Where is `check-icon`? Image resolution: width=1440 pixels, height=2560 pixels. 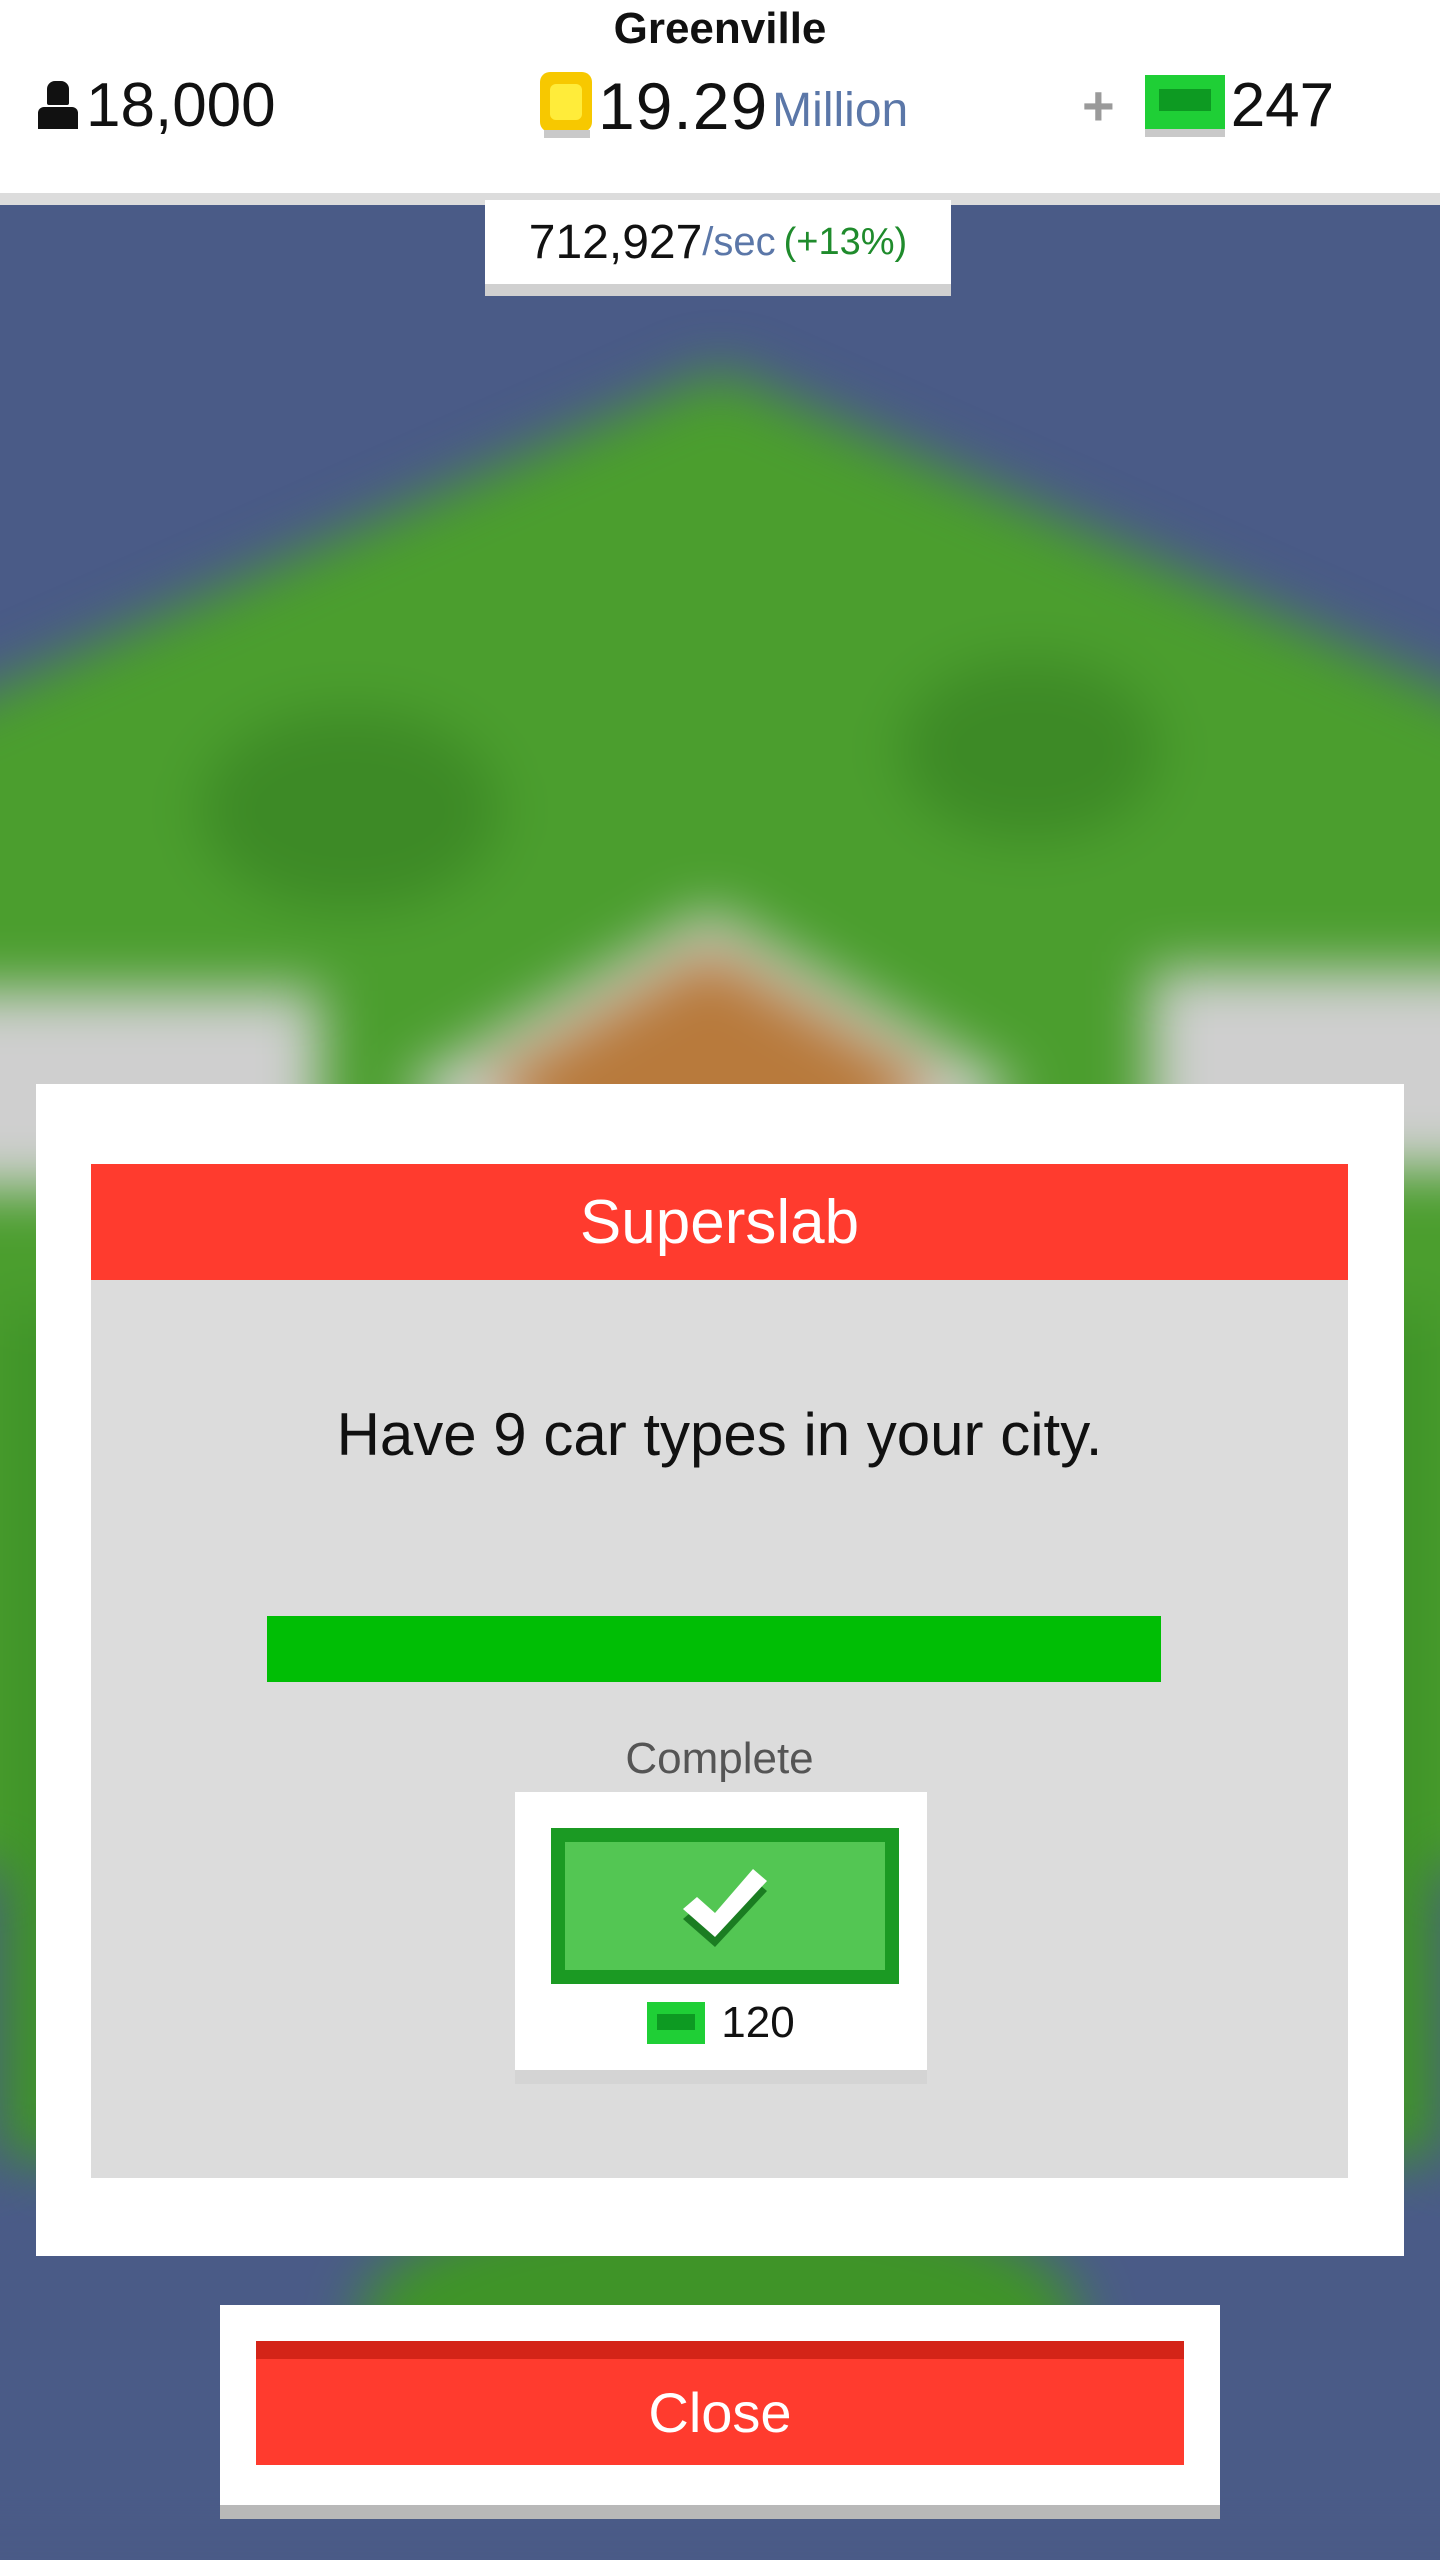
check-icon is located at coordinates (725, 1908).